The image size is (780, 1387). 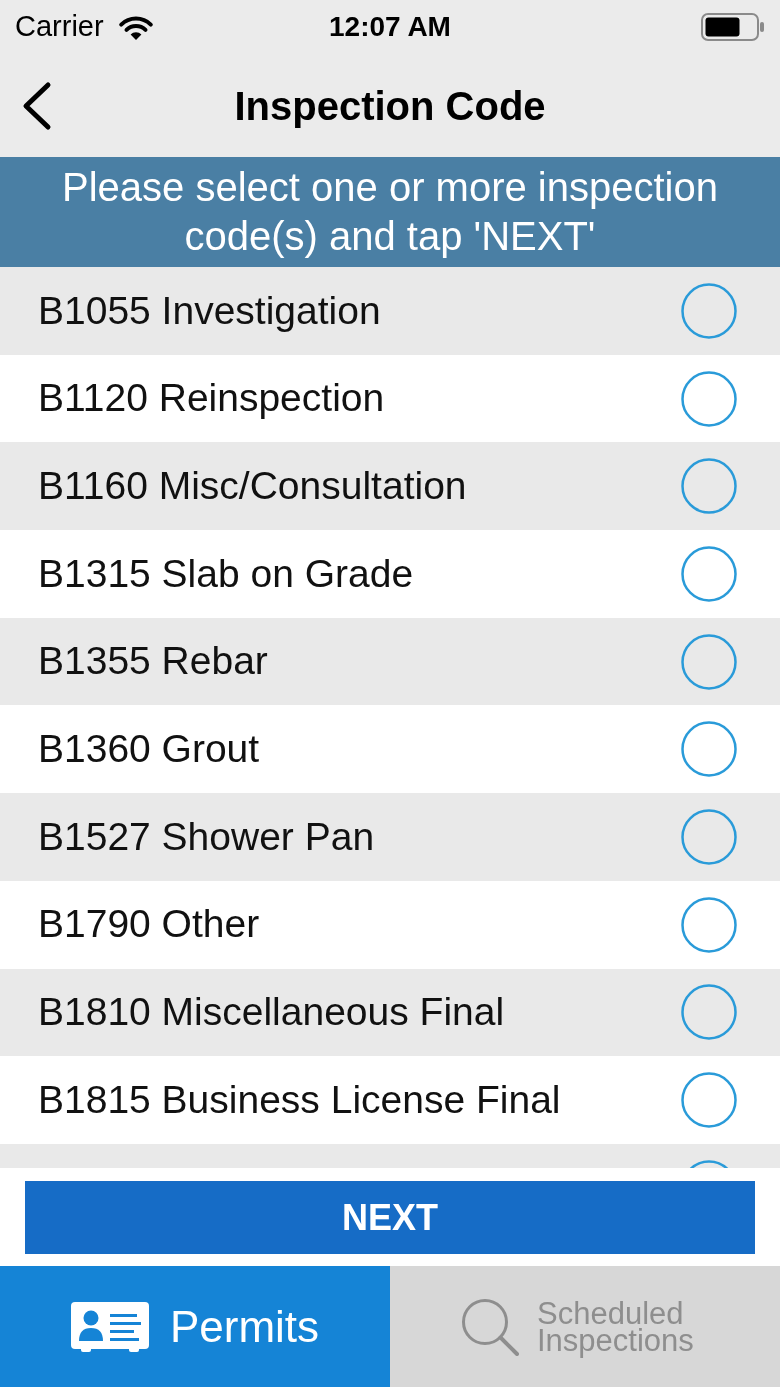 What do you see at coordinates (390, 311) in the screenshot?
I see `list-row: B1055 Investigation` at bounding box center [390, 311].